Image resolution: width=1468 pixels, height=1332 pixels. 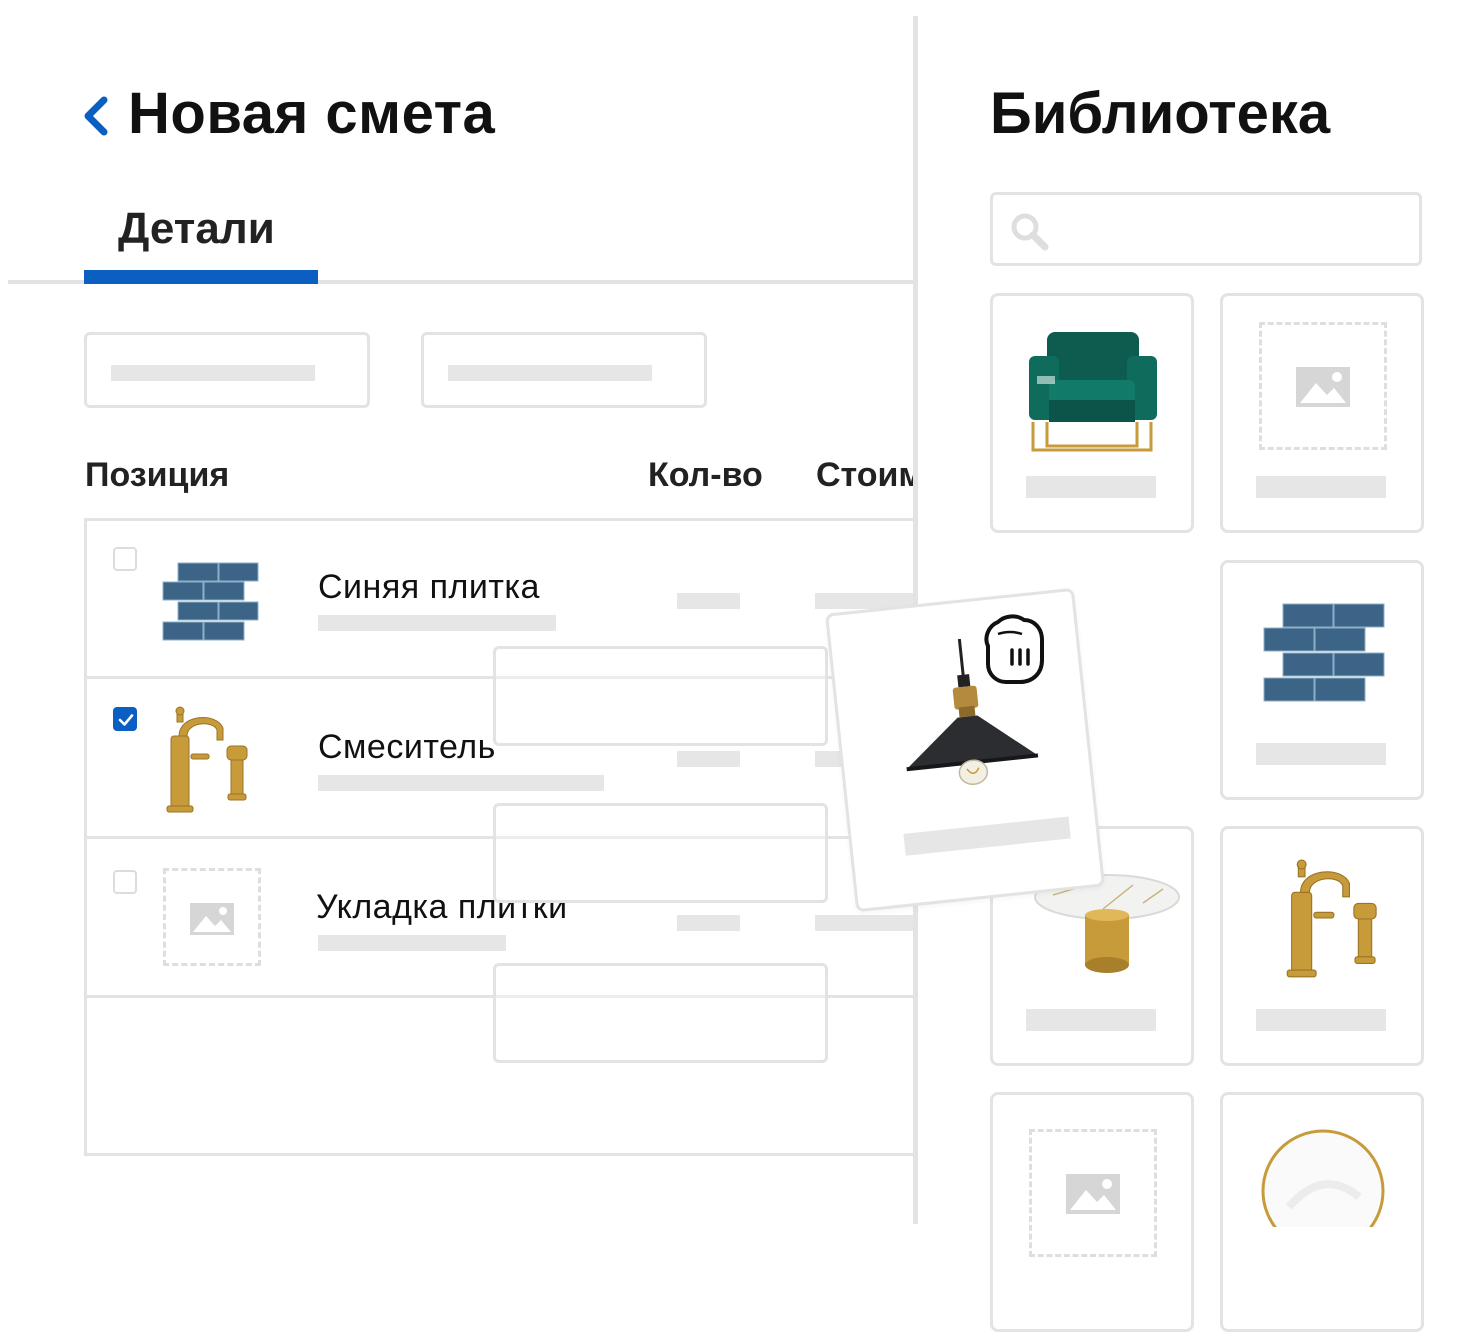 I want to click on library-card-armchair, so click(x=1092, y=413).